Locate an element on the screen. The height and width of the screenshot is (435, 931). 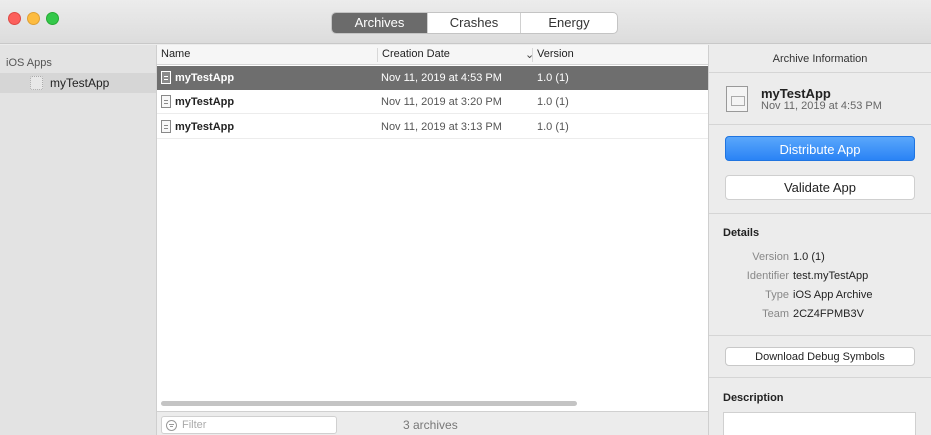
column-separator is located at coordinates (377, 55).